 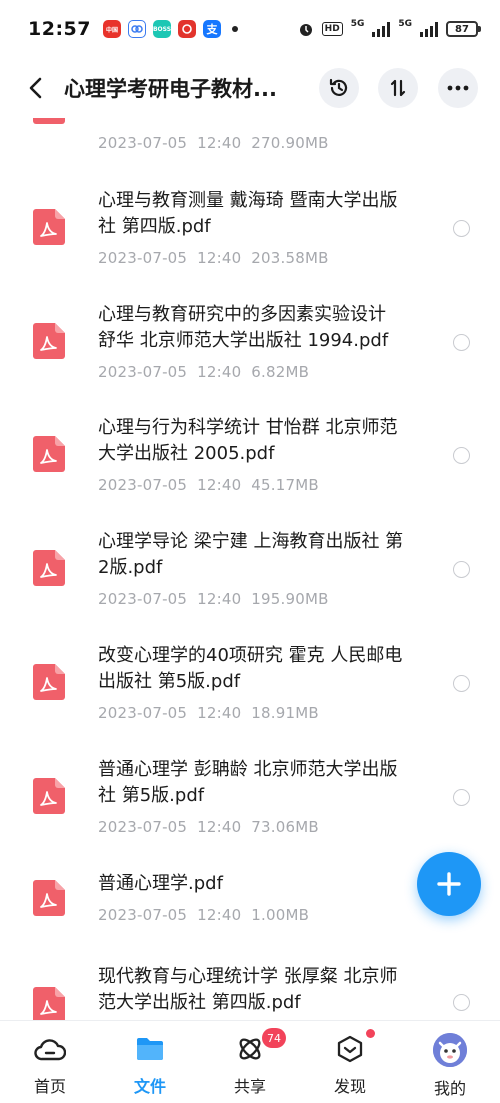 I want to click on network-type-2: 5G, so click(x=405, y=24).